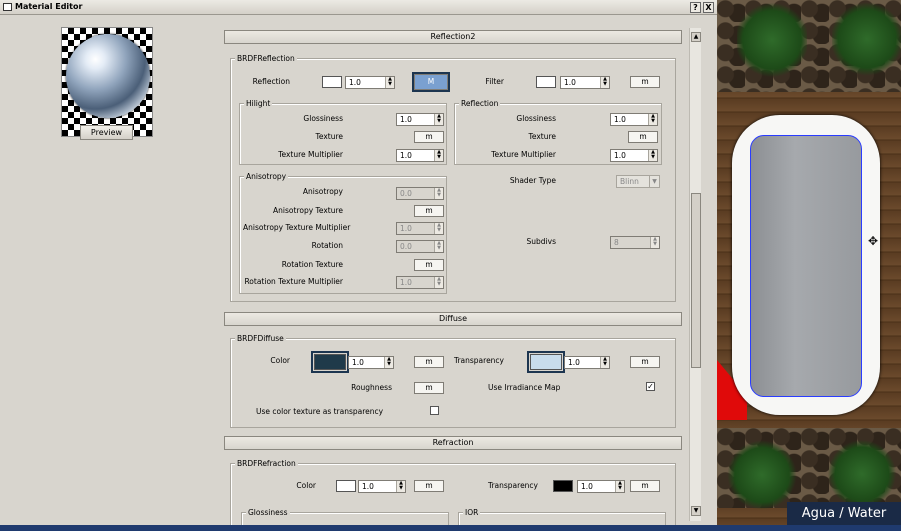  What do you see at coordinates (330, 362) in the screenshot?
I see `diffuse-color-swatch` at bounding box center [330, 362].